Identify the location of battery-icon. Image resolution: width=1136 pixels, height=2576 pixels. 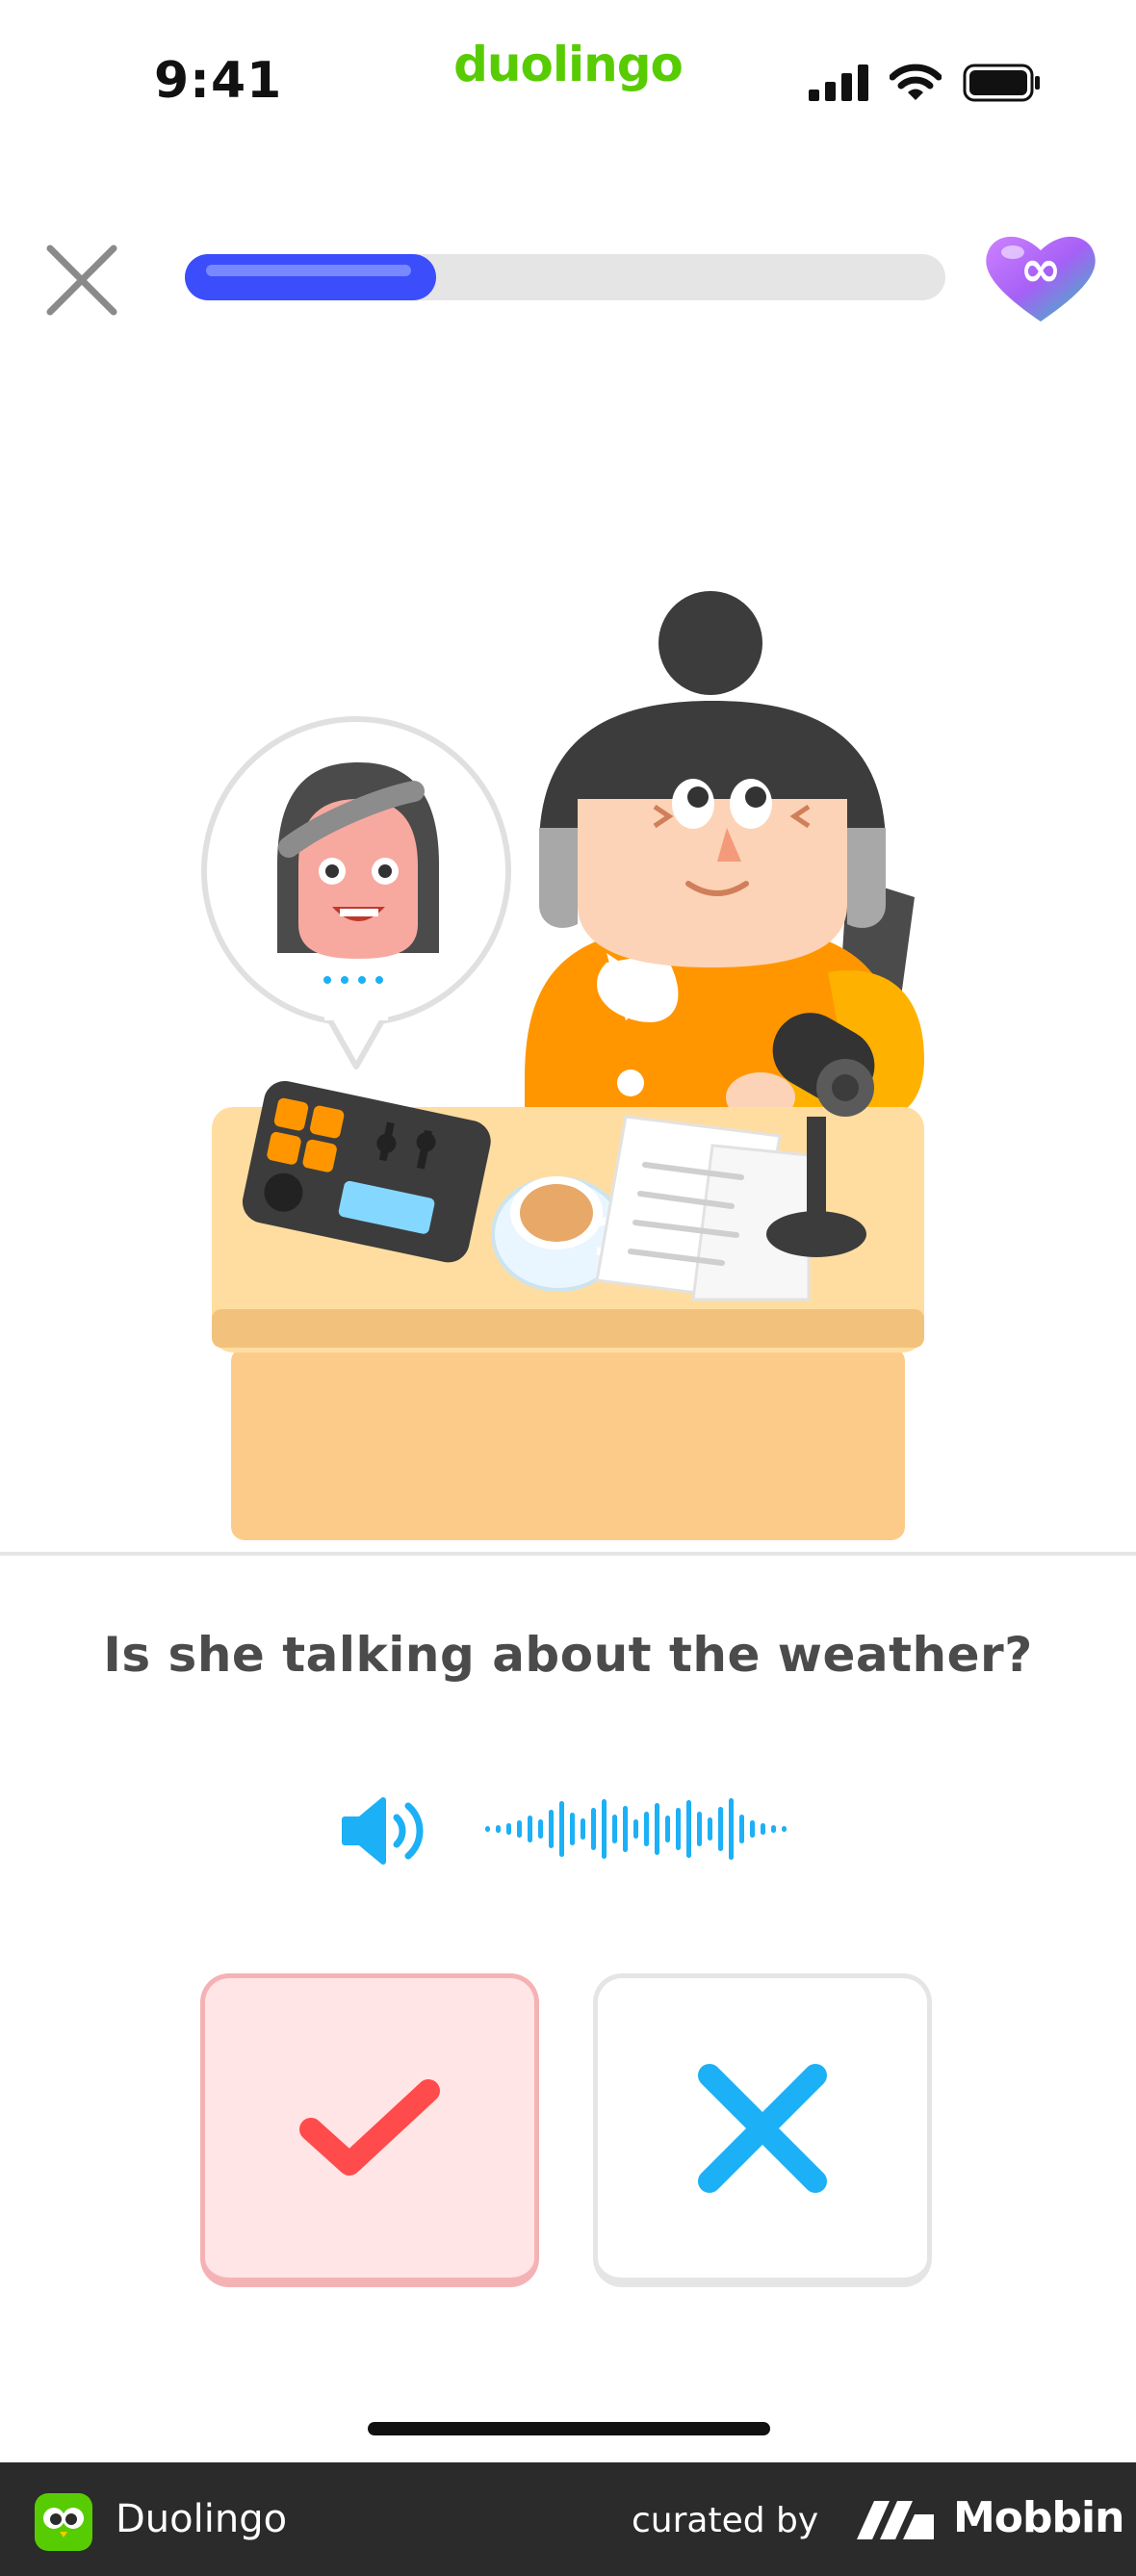
(1001, 83).